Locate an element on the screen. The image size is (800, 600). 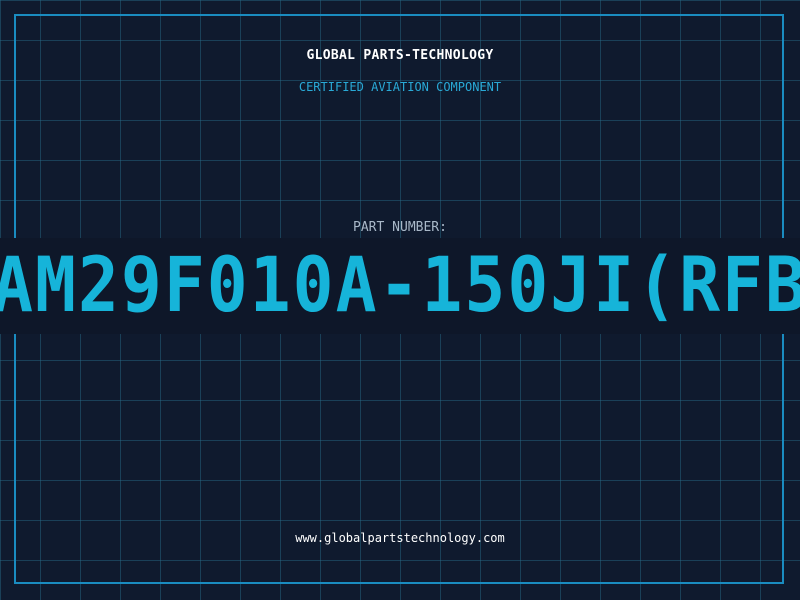
website-url: www.globalpartstechnology.com is located at coordinates (400, 538).